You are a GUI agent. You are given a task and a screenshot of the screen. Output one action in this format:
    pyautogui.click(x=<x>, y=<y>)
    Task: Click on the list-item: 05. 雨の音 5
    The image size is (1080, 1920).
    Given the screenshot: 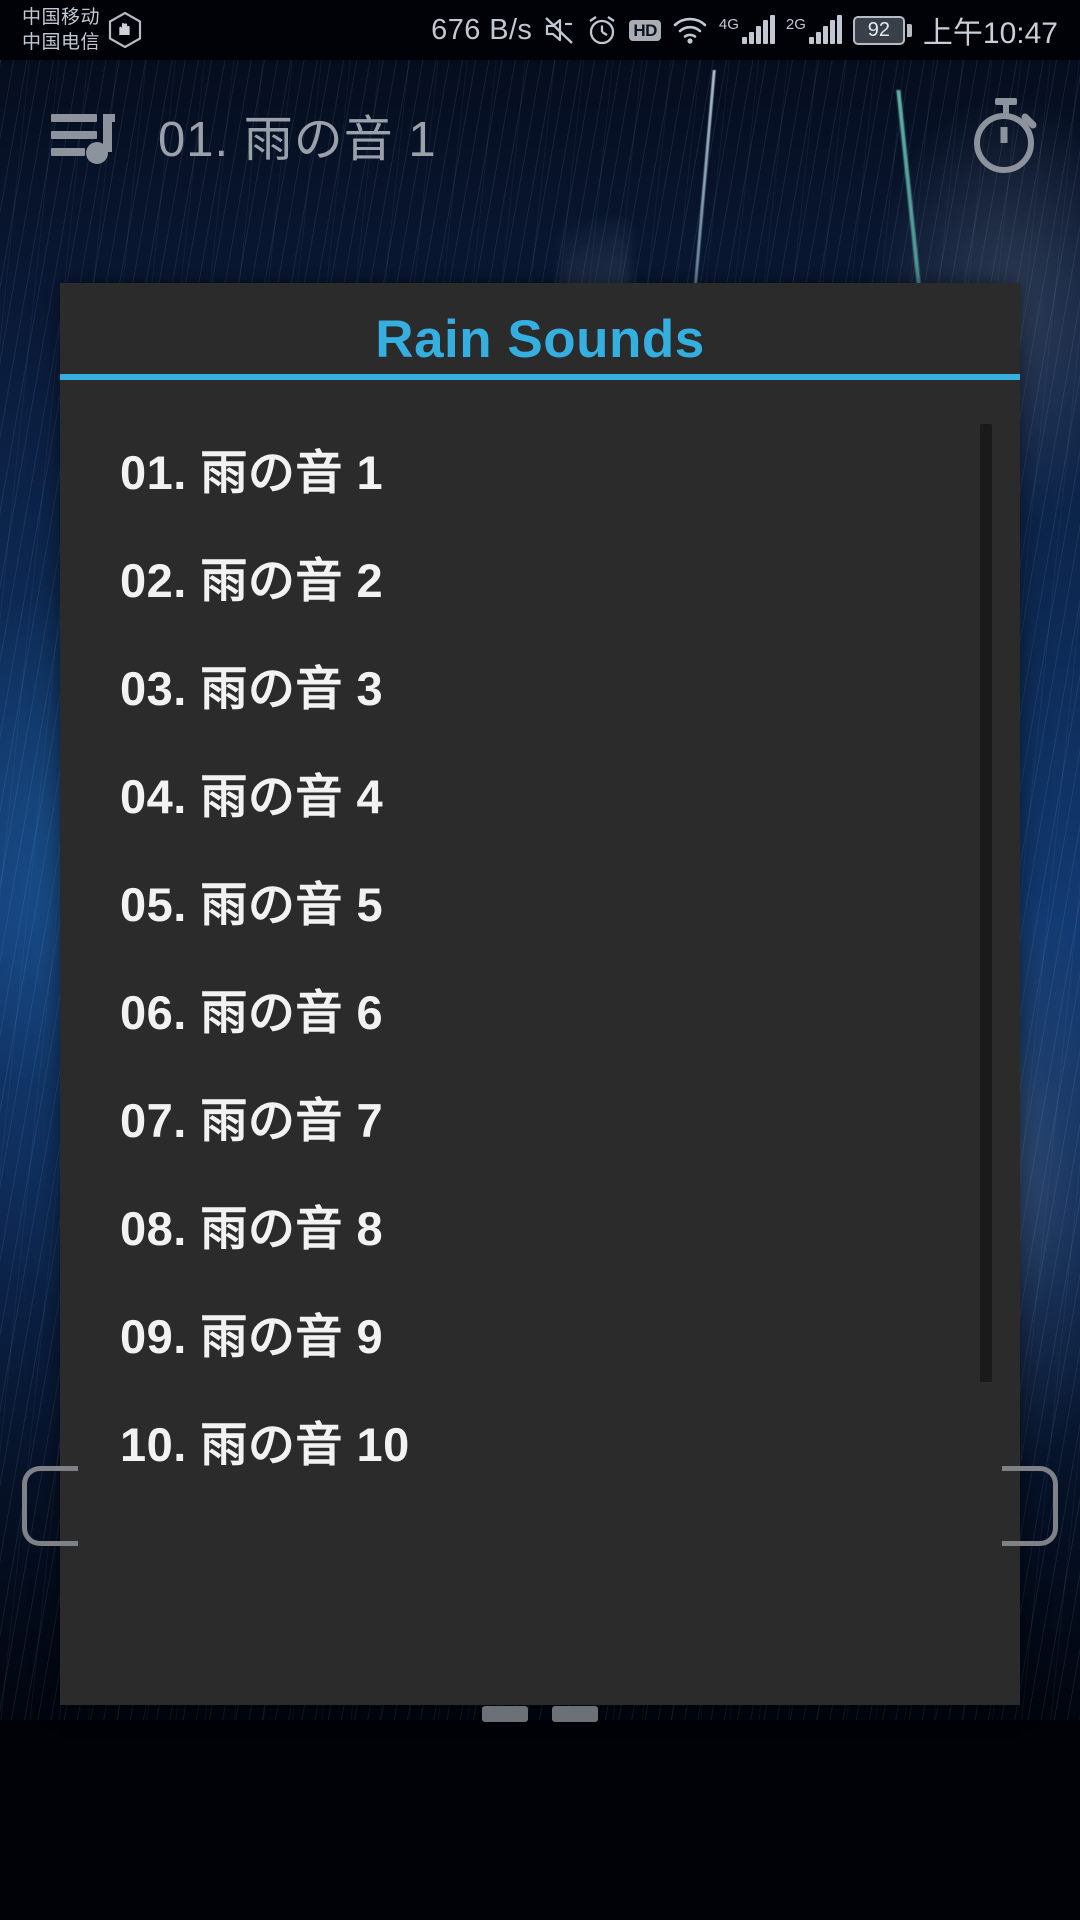 What is the action you would take?
    pyautogui.click(x=540, y=900)
    